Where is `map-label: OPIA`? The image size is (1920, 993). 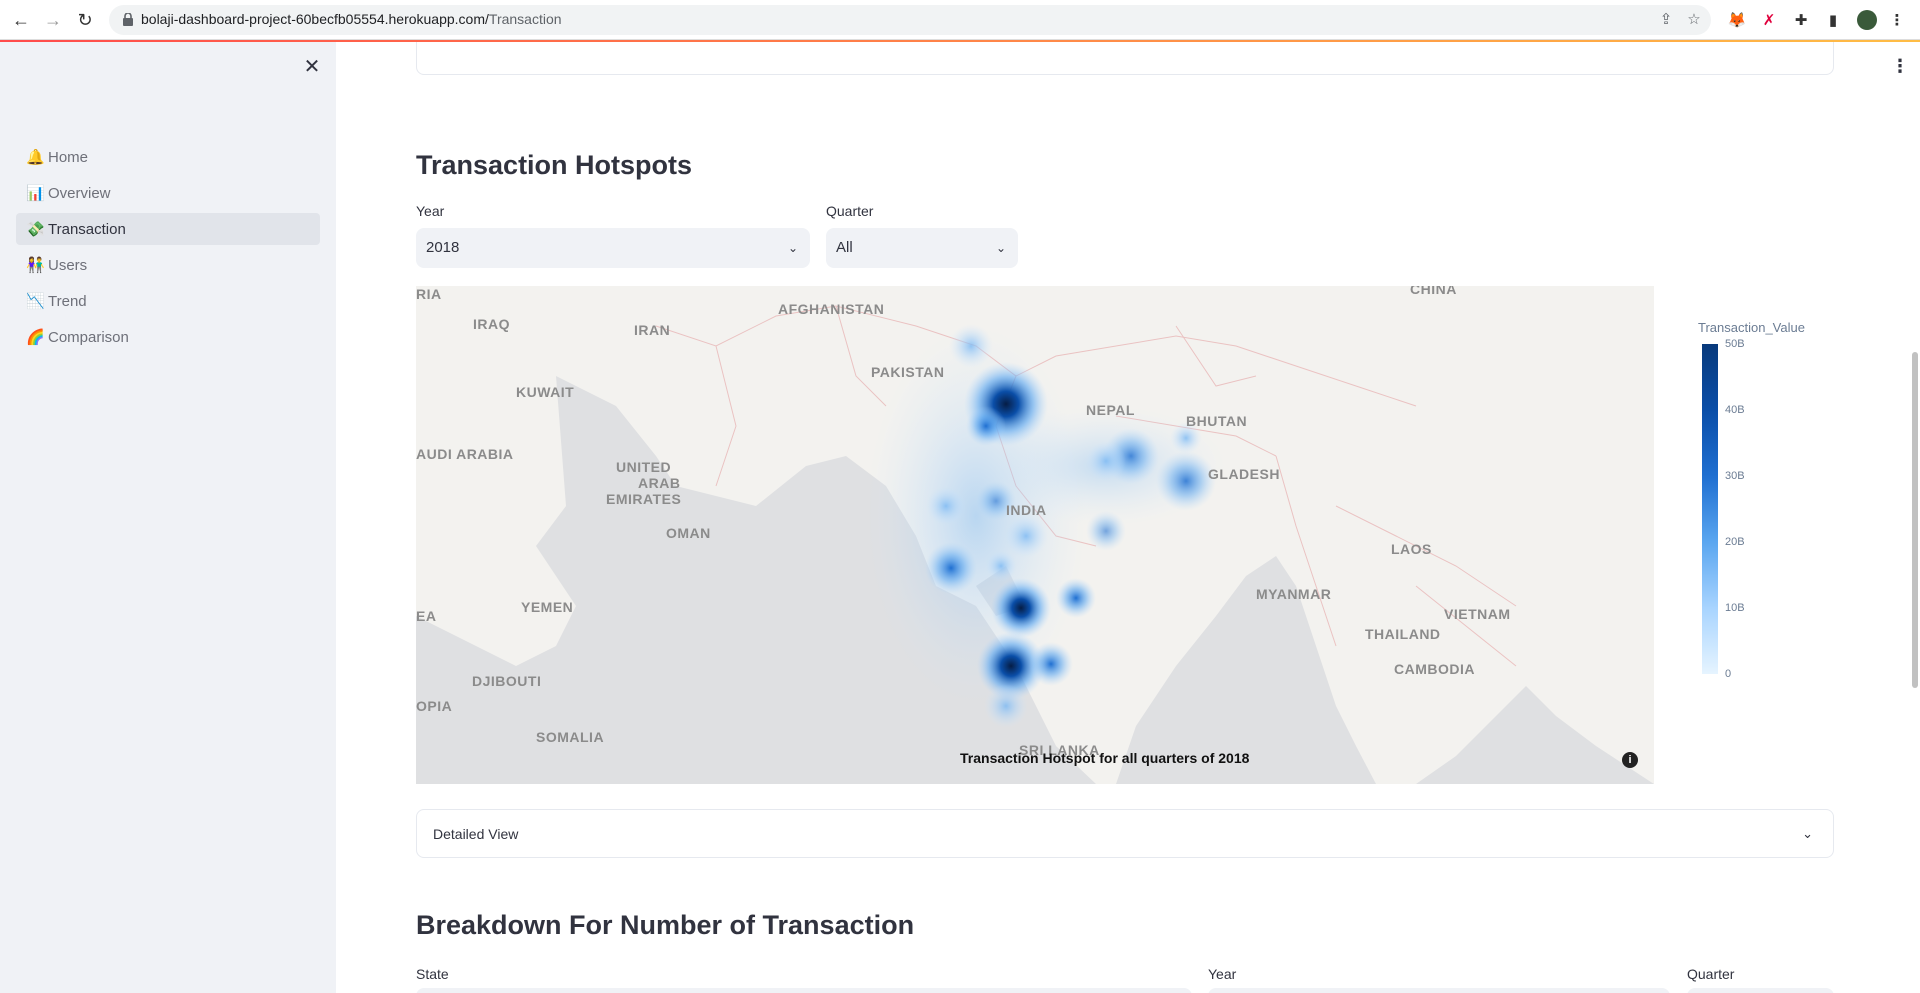
map-label: OPIA is located at coordinates (434, 706).